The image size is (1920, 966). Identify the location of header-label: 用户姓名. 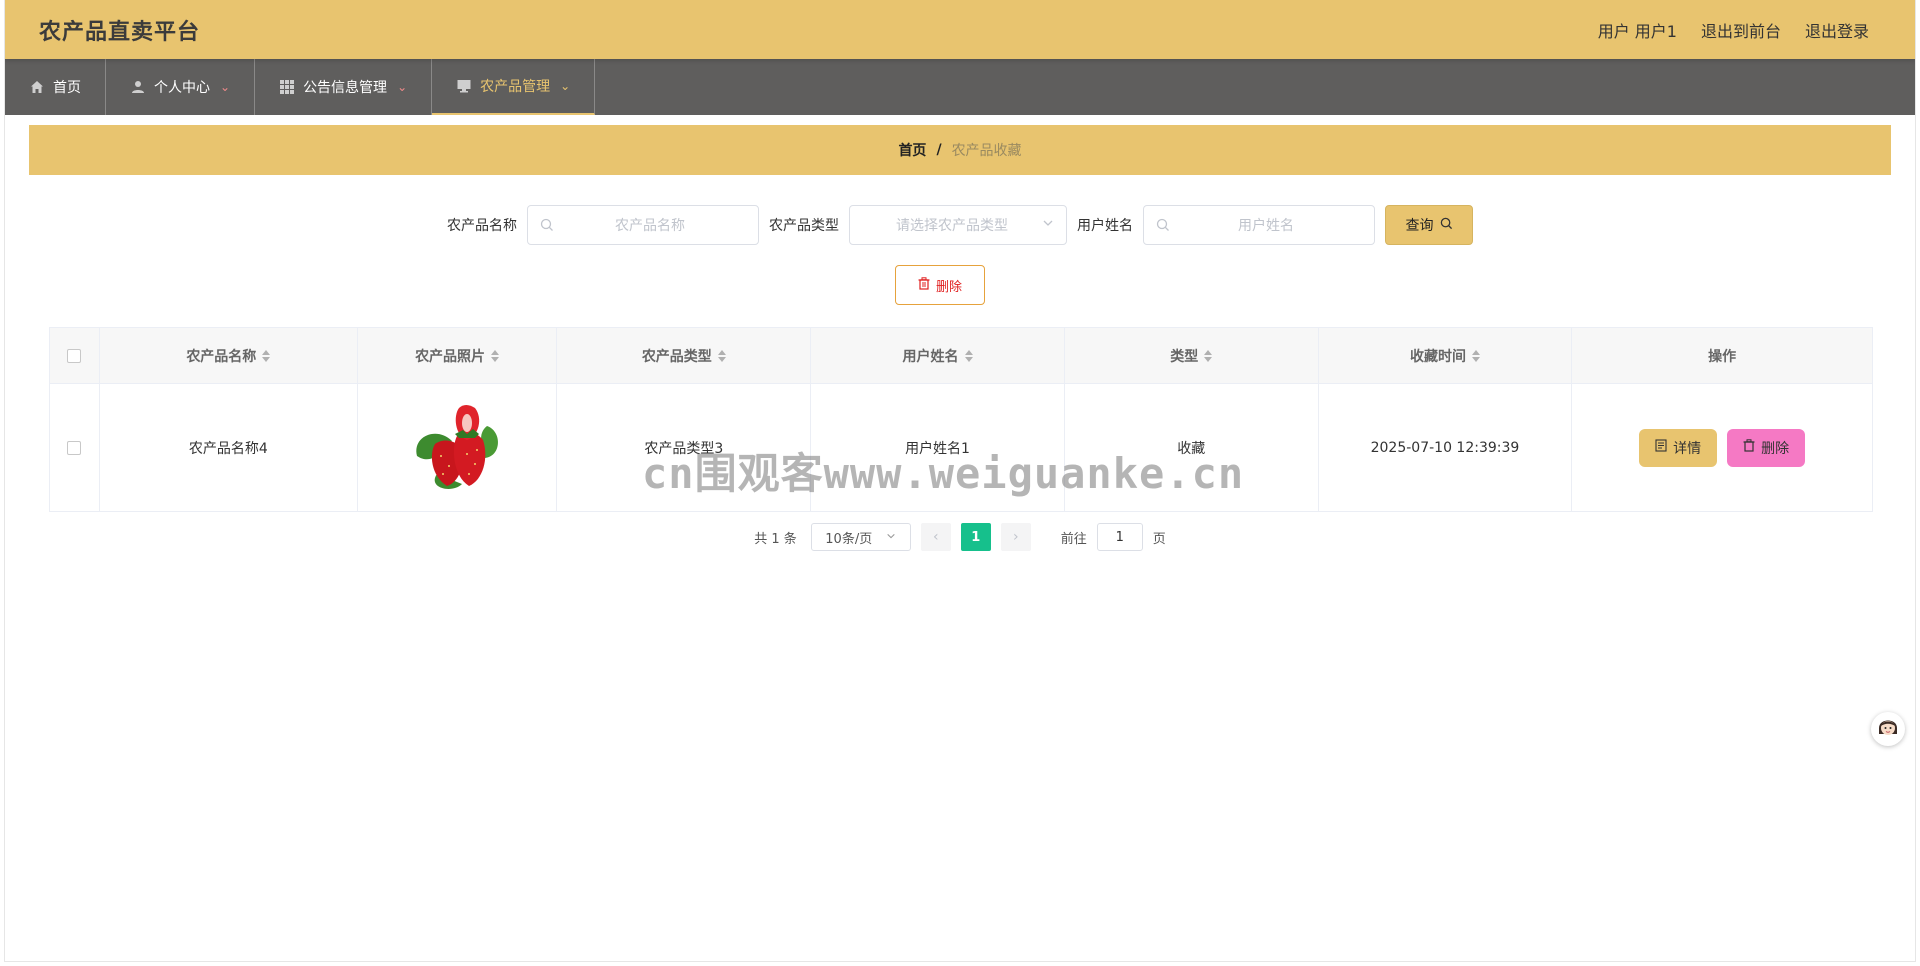
(930, 356).